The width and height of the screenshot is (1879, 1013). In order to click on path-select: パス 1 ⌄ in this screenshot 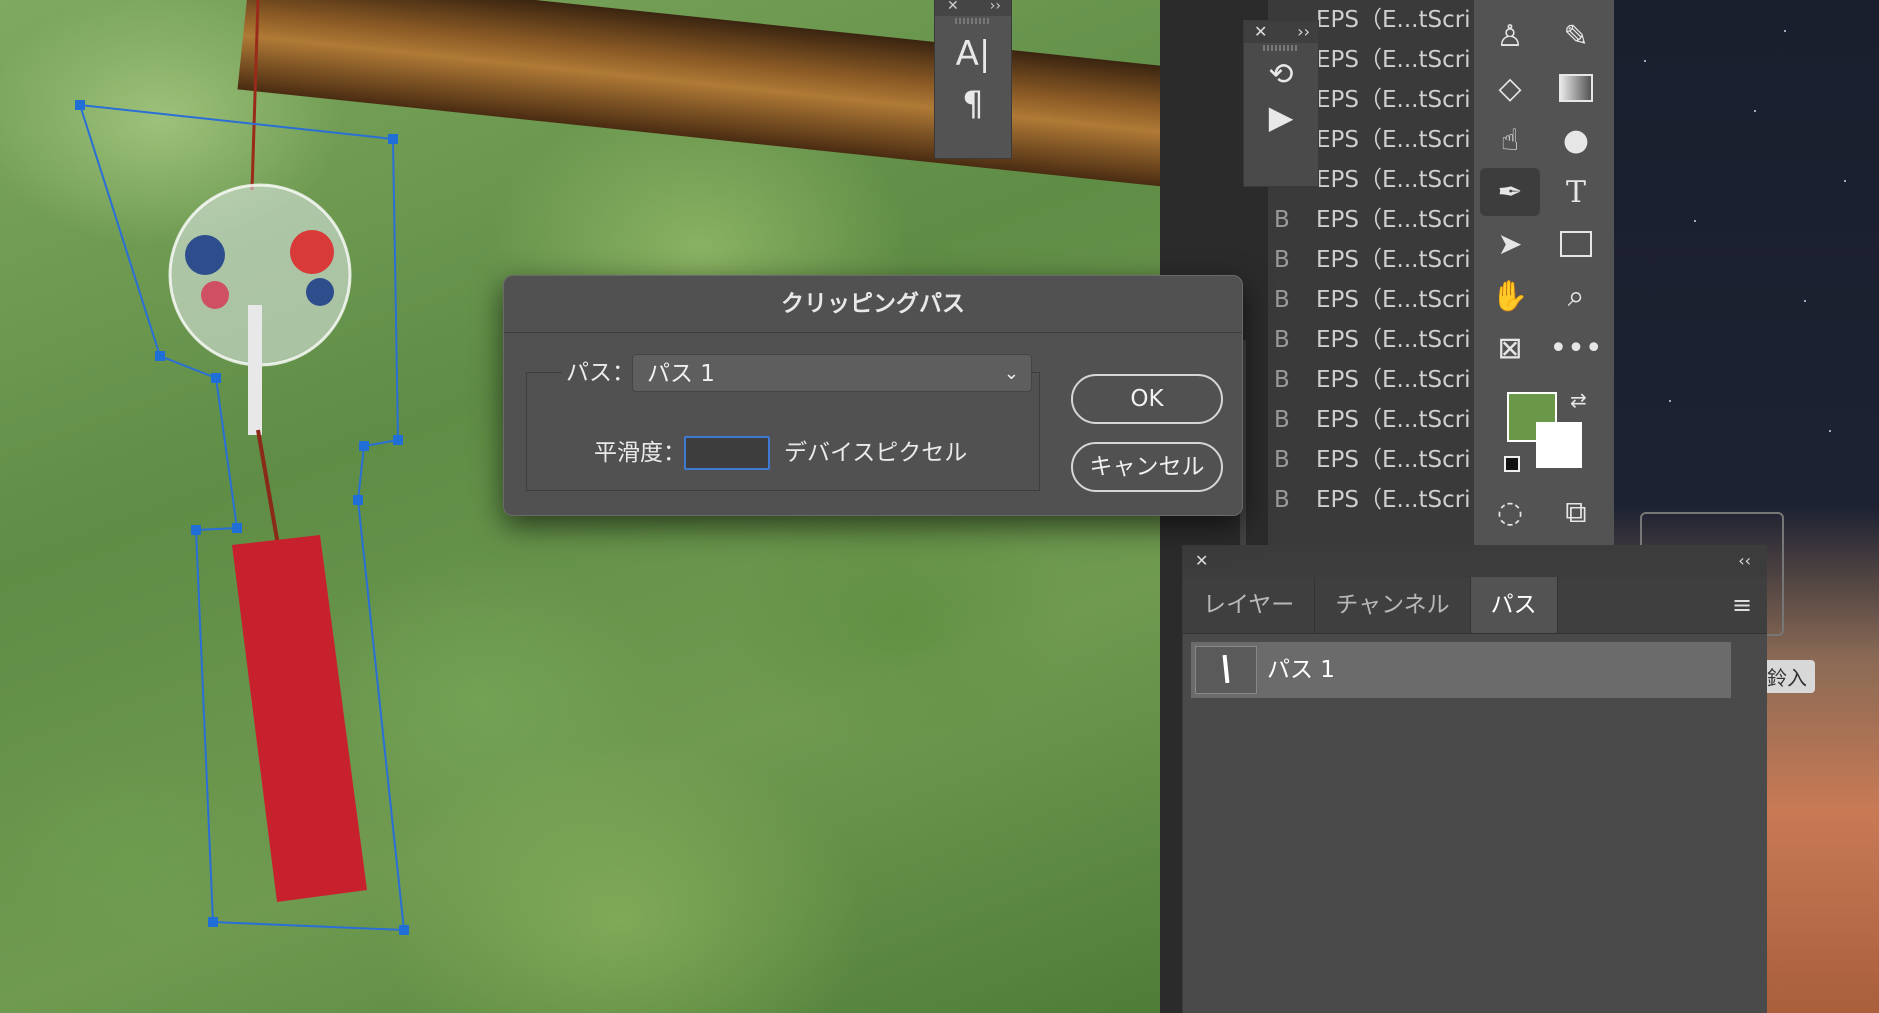, I will do `click(832, 373)`.